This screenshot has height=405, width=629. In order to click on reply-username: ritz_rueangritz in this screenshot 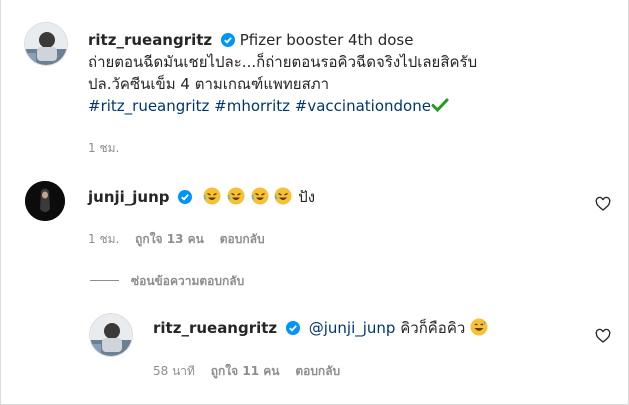, I will do `click(215, 328)`.